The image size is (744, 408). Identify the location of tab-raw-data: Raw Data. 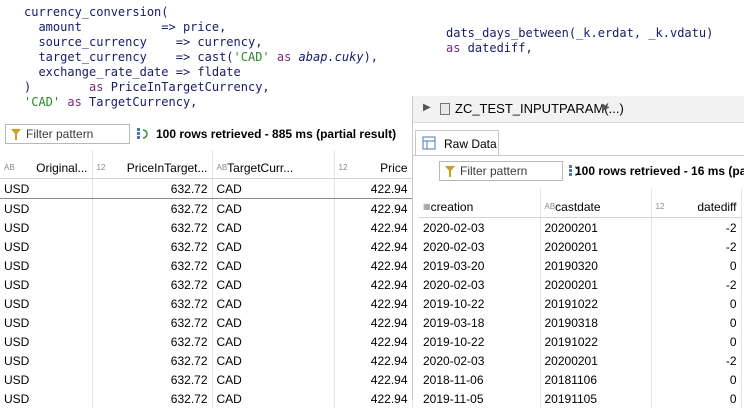
(457, 143).